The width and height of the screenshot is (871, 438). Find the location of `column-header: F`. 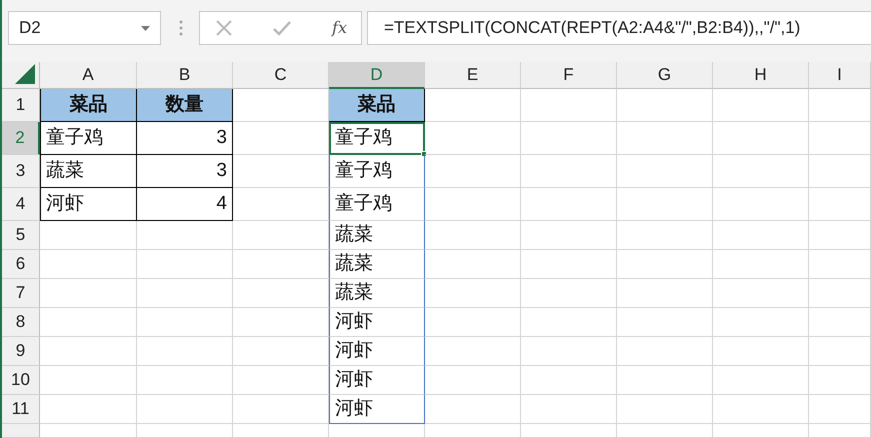

column-header: F is located at coordinates (569, 75).